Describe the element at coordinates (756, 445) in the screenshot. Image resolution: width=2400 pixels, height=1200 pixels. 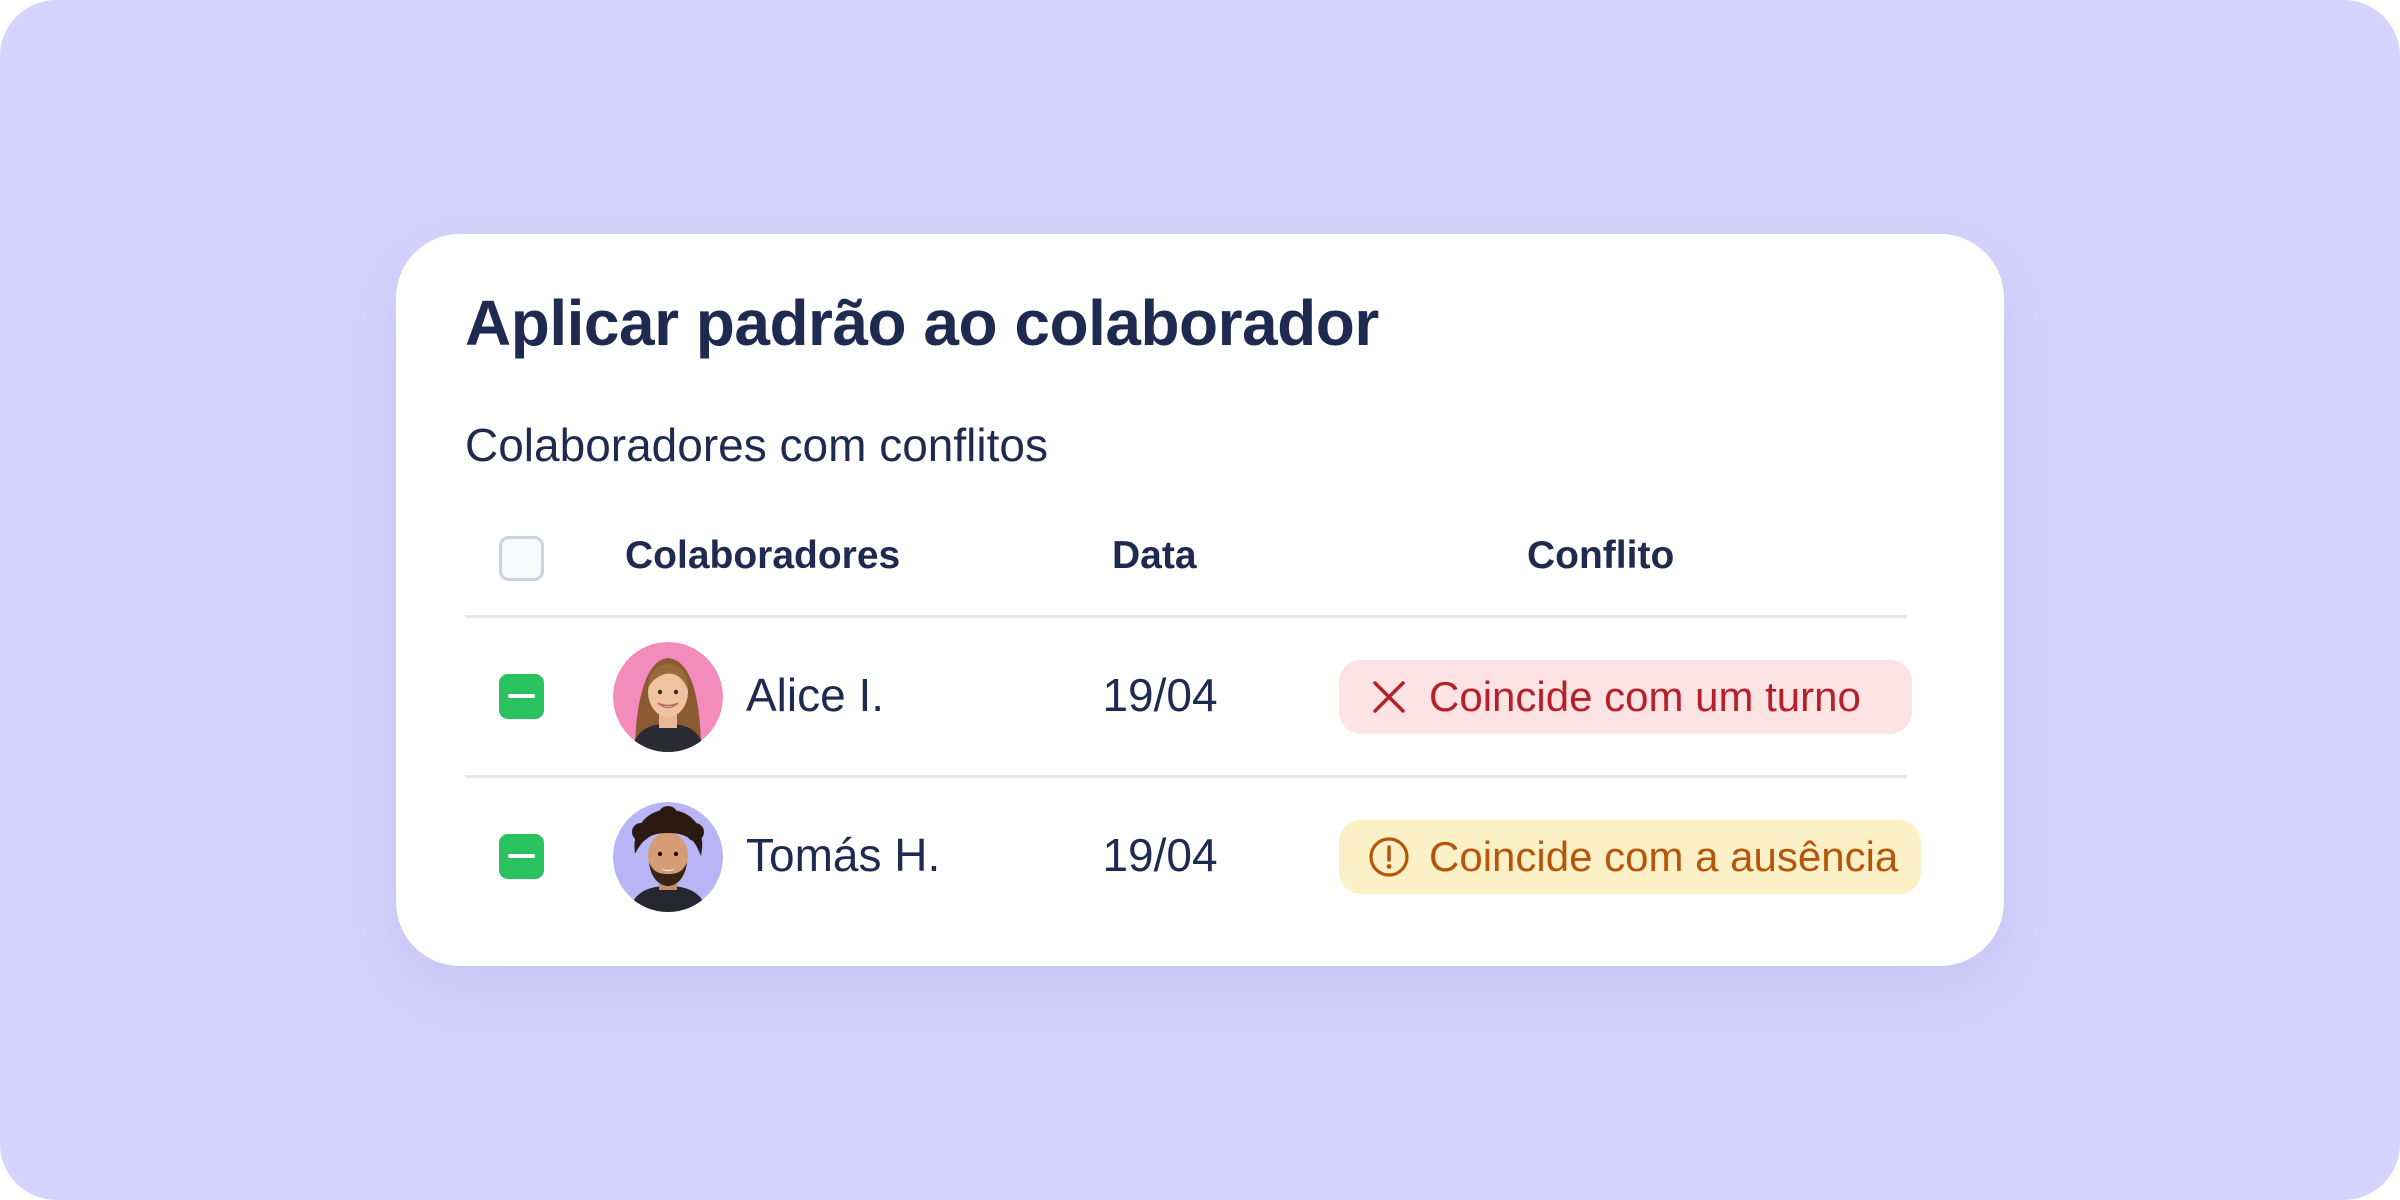
I see `section-subtitle: Colaboradores com conflitos` at that location.